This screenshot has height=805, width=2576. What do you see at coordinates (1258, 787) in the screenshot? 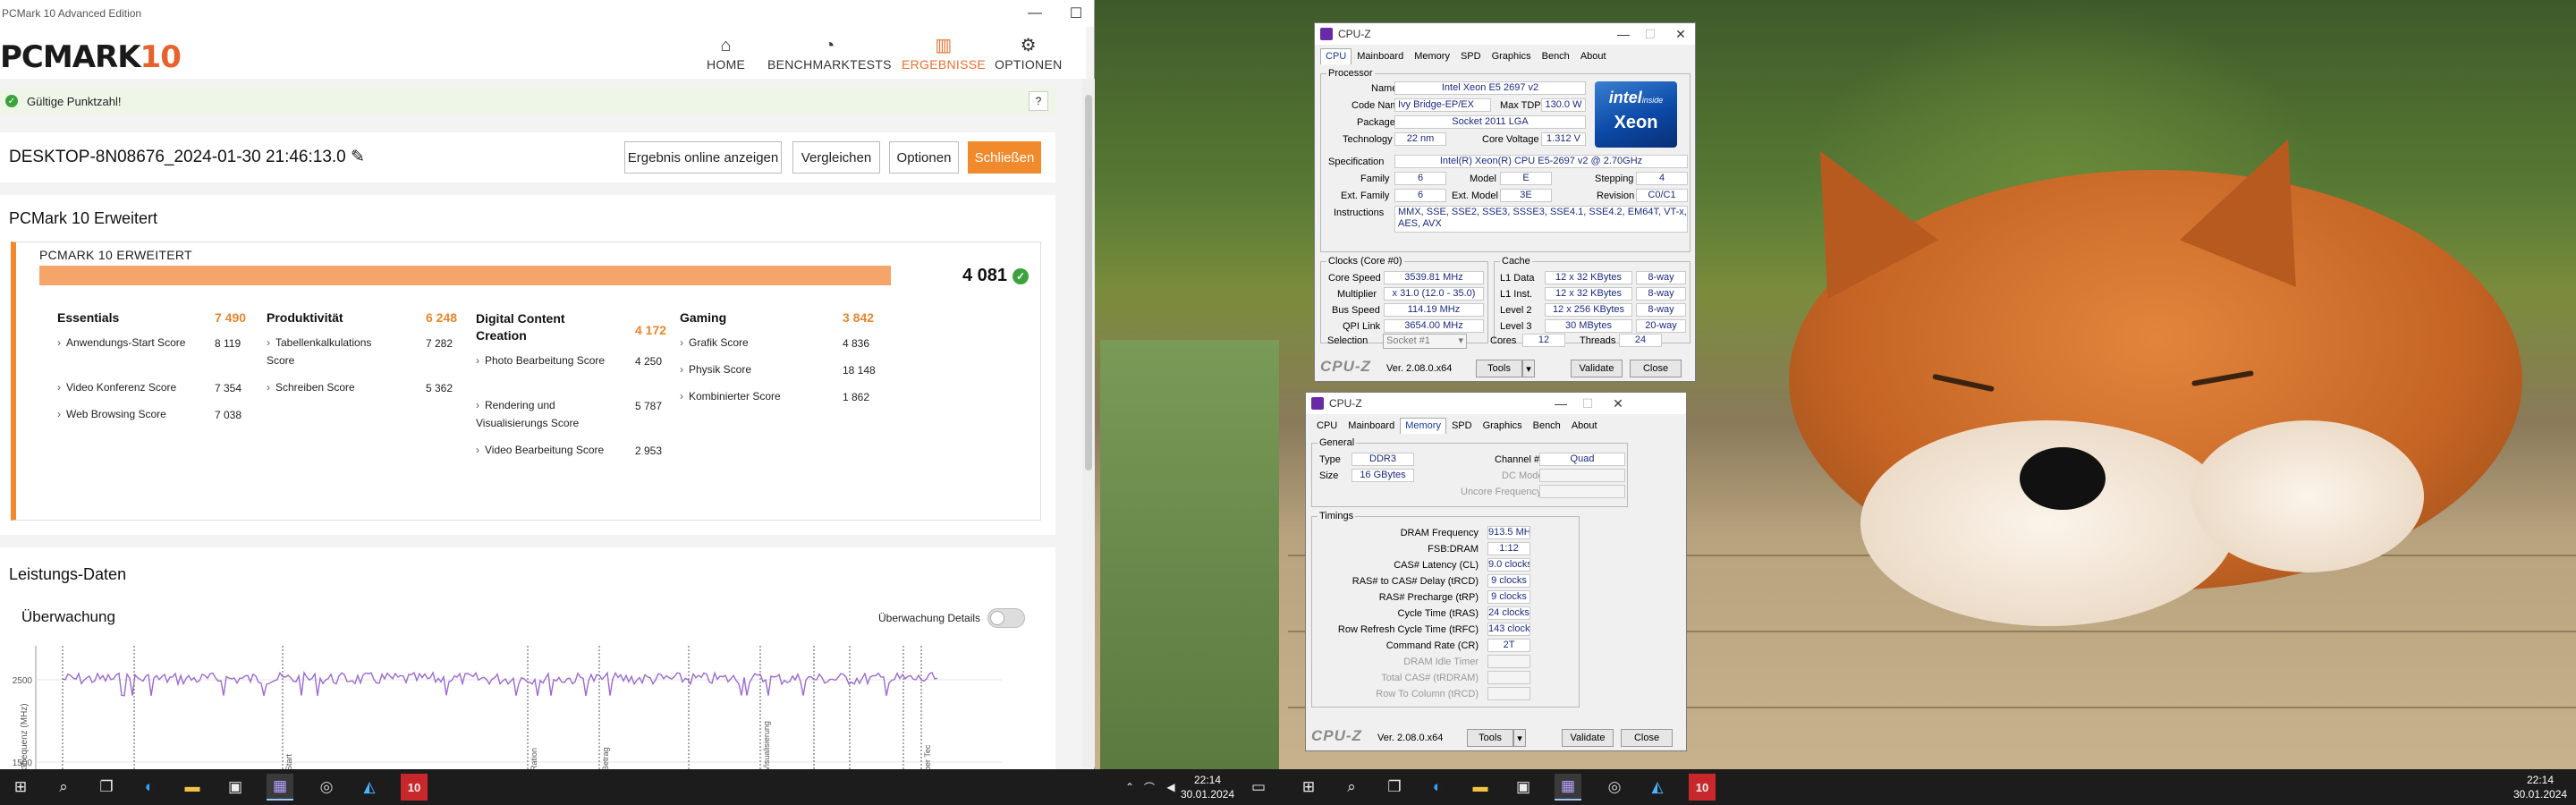
I see `notification-icon: ▭` at bounding box center [1258, 787].